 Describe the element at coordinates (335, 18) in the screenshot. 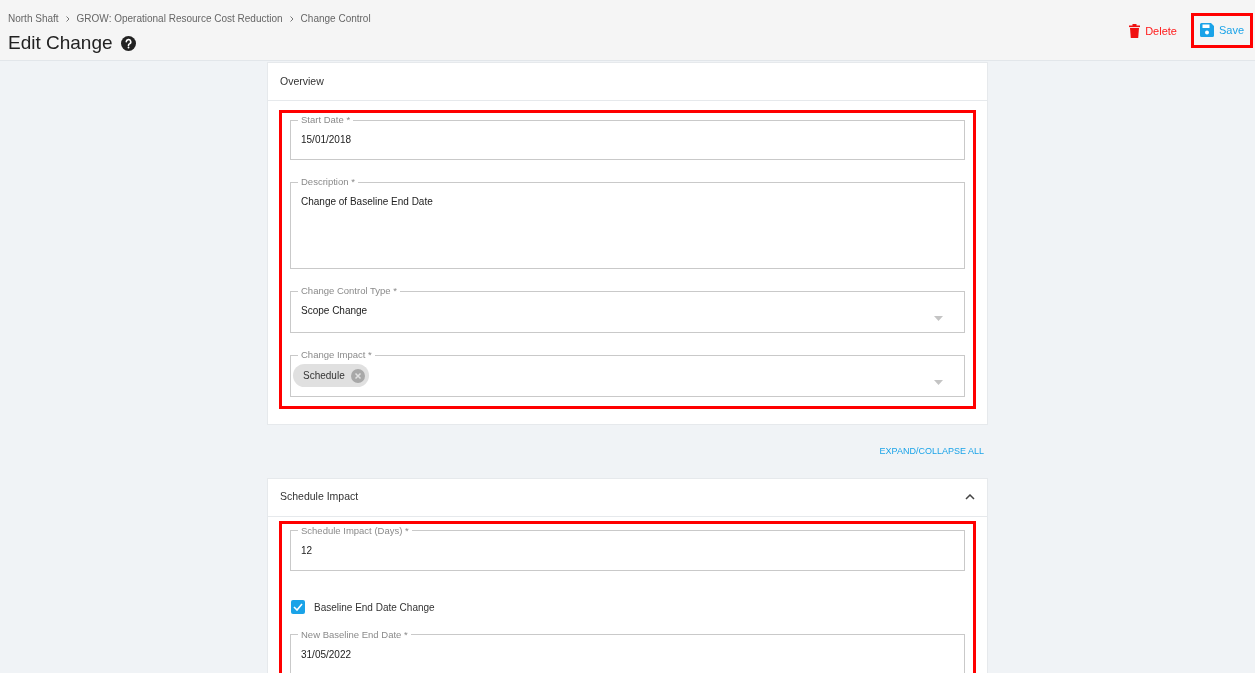

I see `breadcrumb-link: Change Control` at that location.